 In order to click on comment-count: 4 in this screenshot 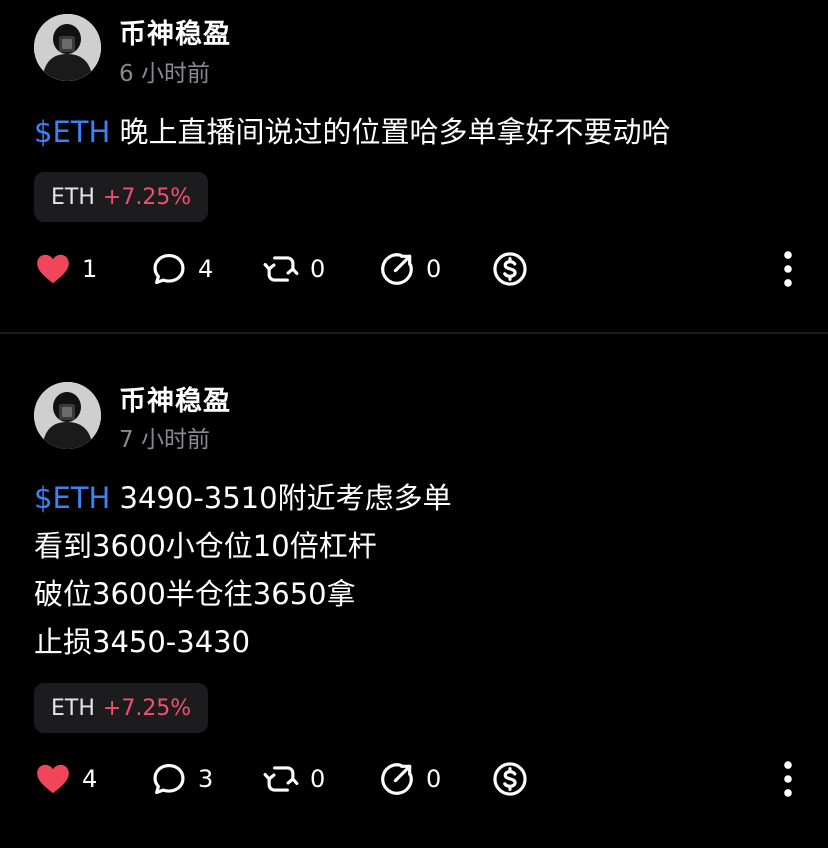, I will do `click(206, 269)`.